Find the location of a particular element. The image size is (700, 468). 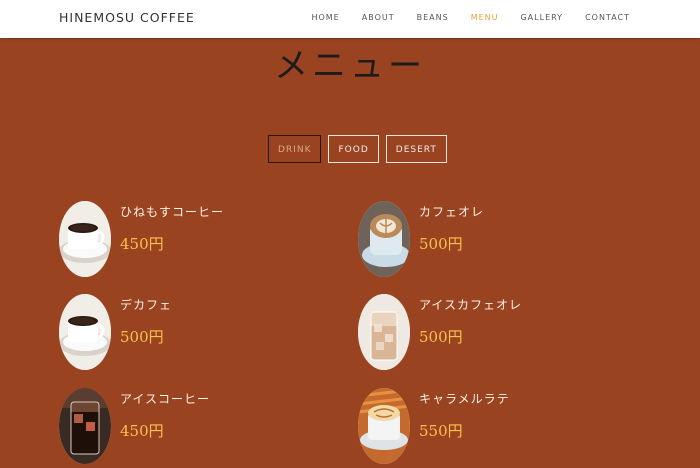

tab-drink: DRINK is located at coordinates (295, 149).